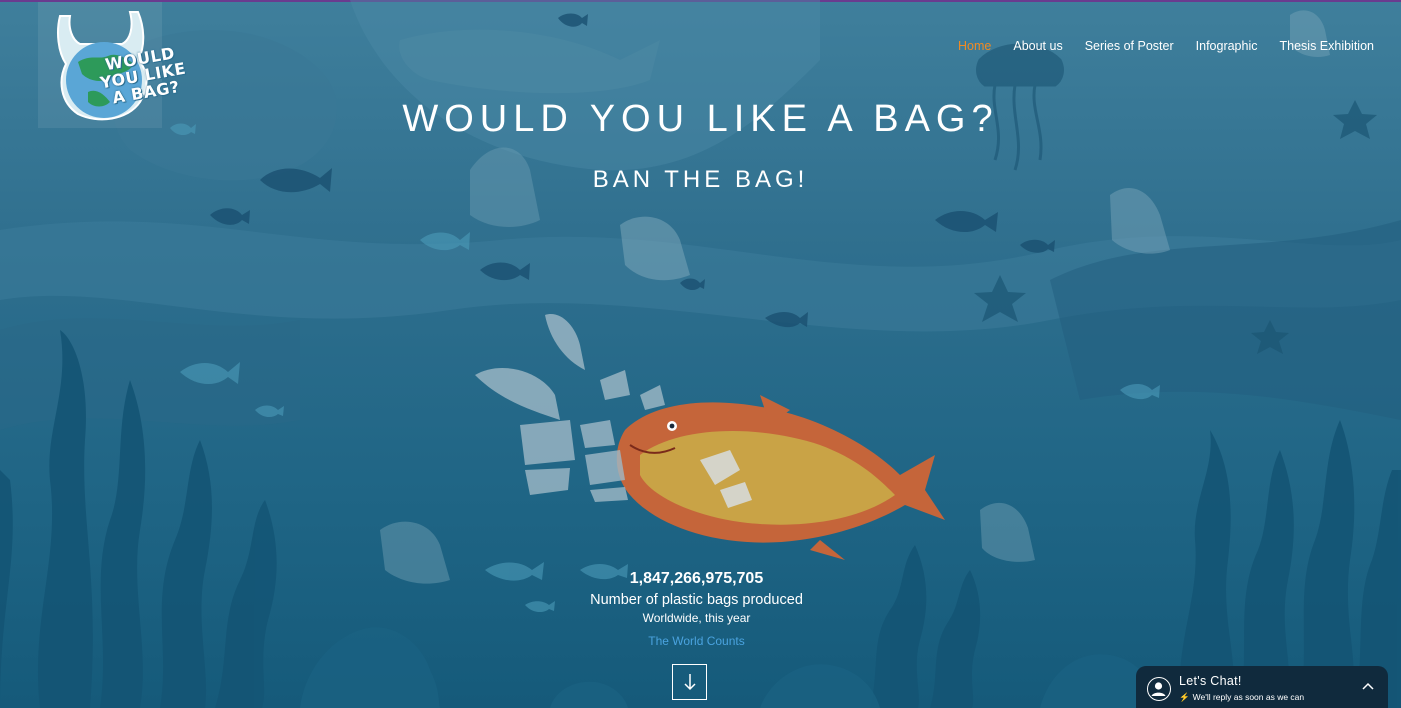 The image size is (1401, 708). What do you see at coordinates (1210, 681) in the screenshot?
I see `chat-title: Let's Chat!` at bounding box center [1210, 681].